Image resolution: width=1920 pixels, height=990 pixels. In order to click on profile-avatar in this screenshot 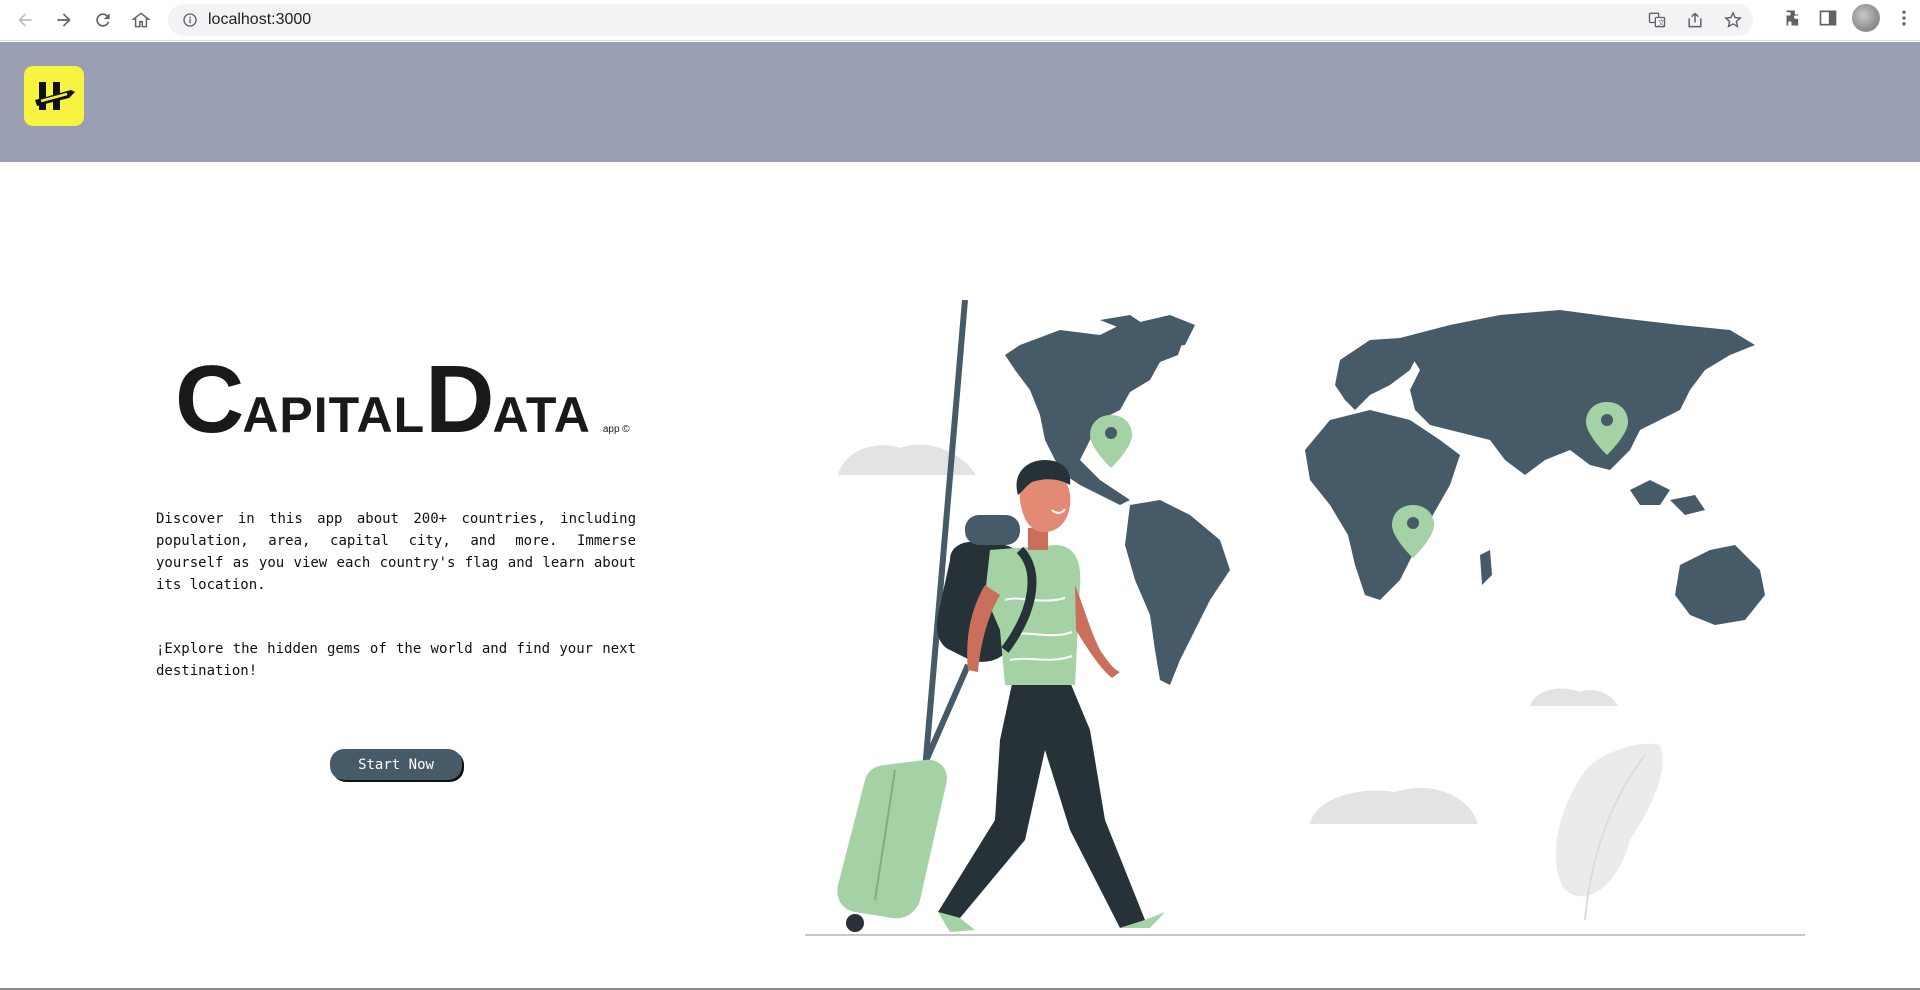, I will do `click(1866, 18)`.